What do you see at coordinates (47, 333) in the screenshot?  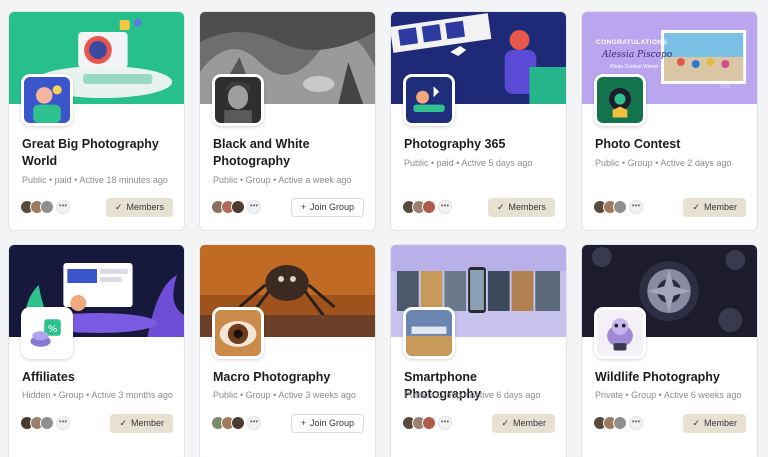 I see `group-avatar: %` at bounding box center [47, 333].